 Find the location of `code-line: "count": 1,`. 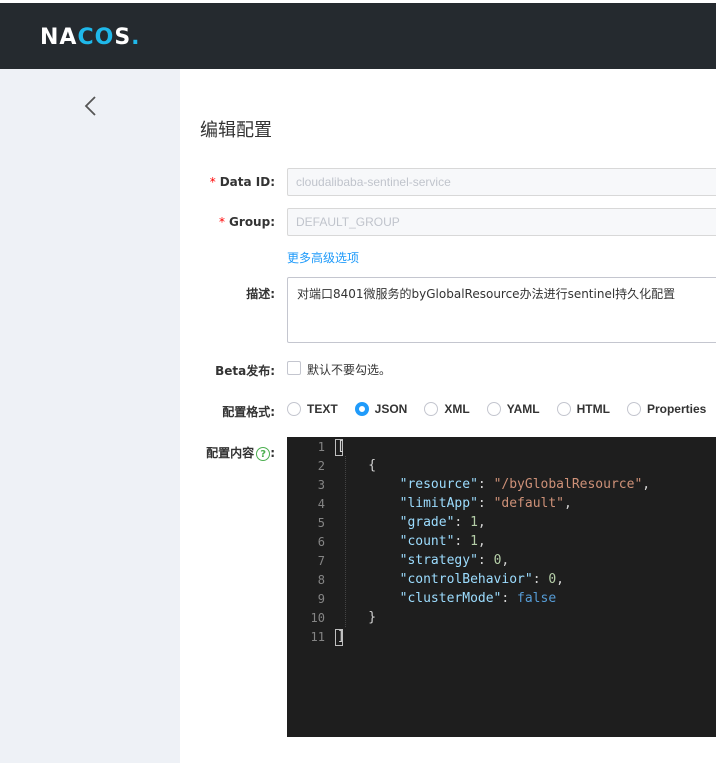

code-line: "count": 1, is located at coordinates (442, 541).